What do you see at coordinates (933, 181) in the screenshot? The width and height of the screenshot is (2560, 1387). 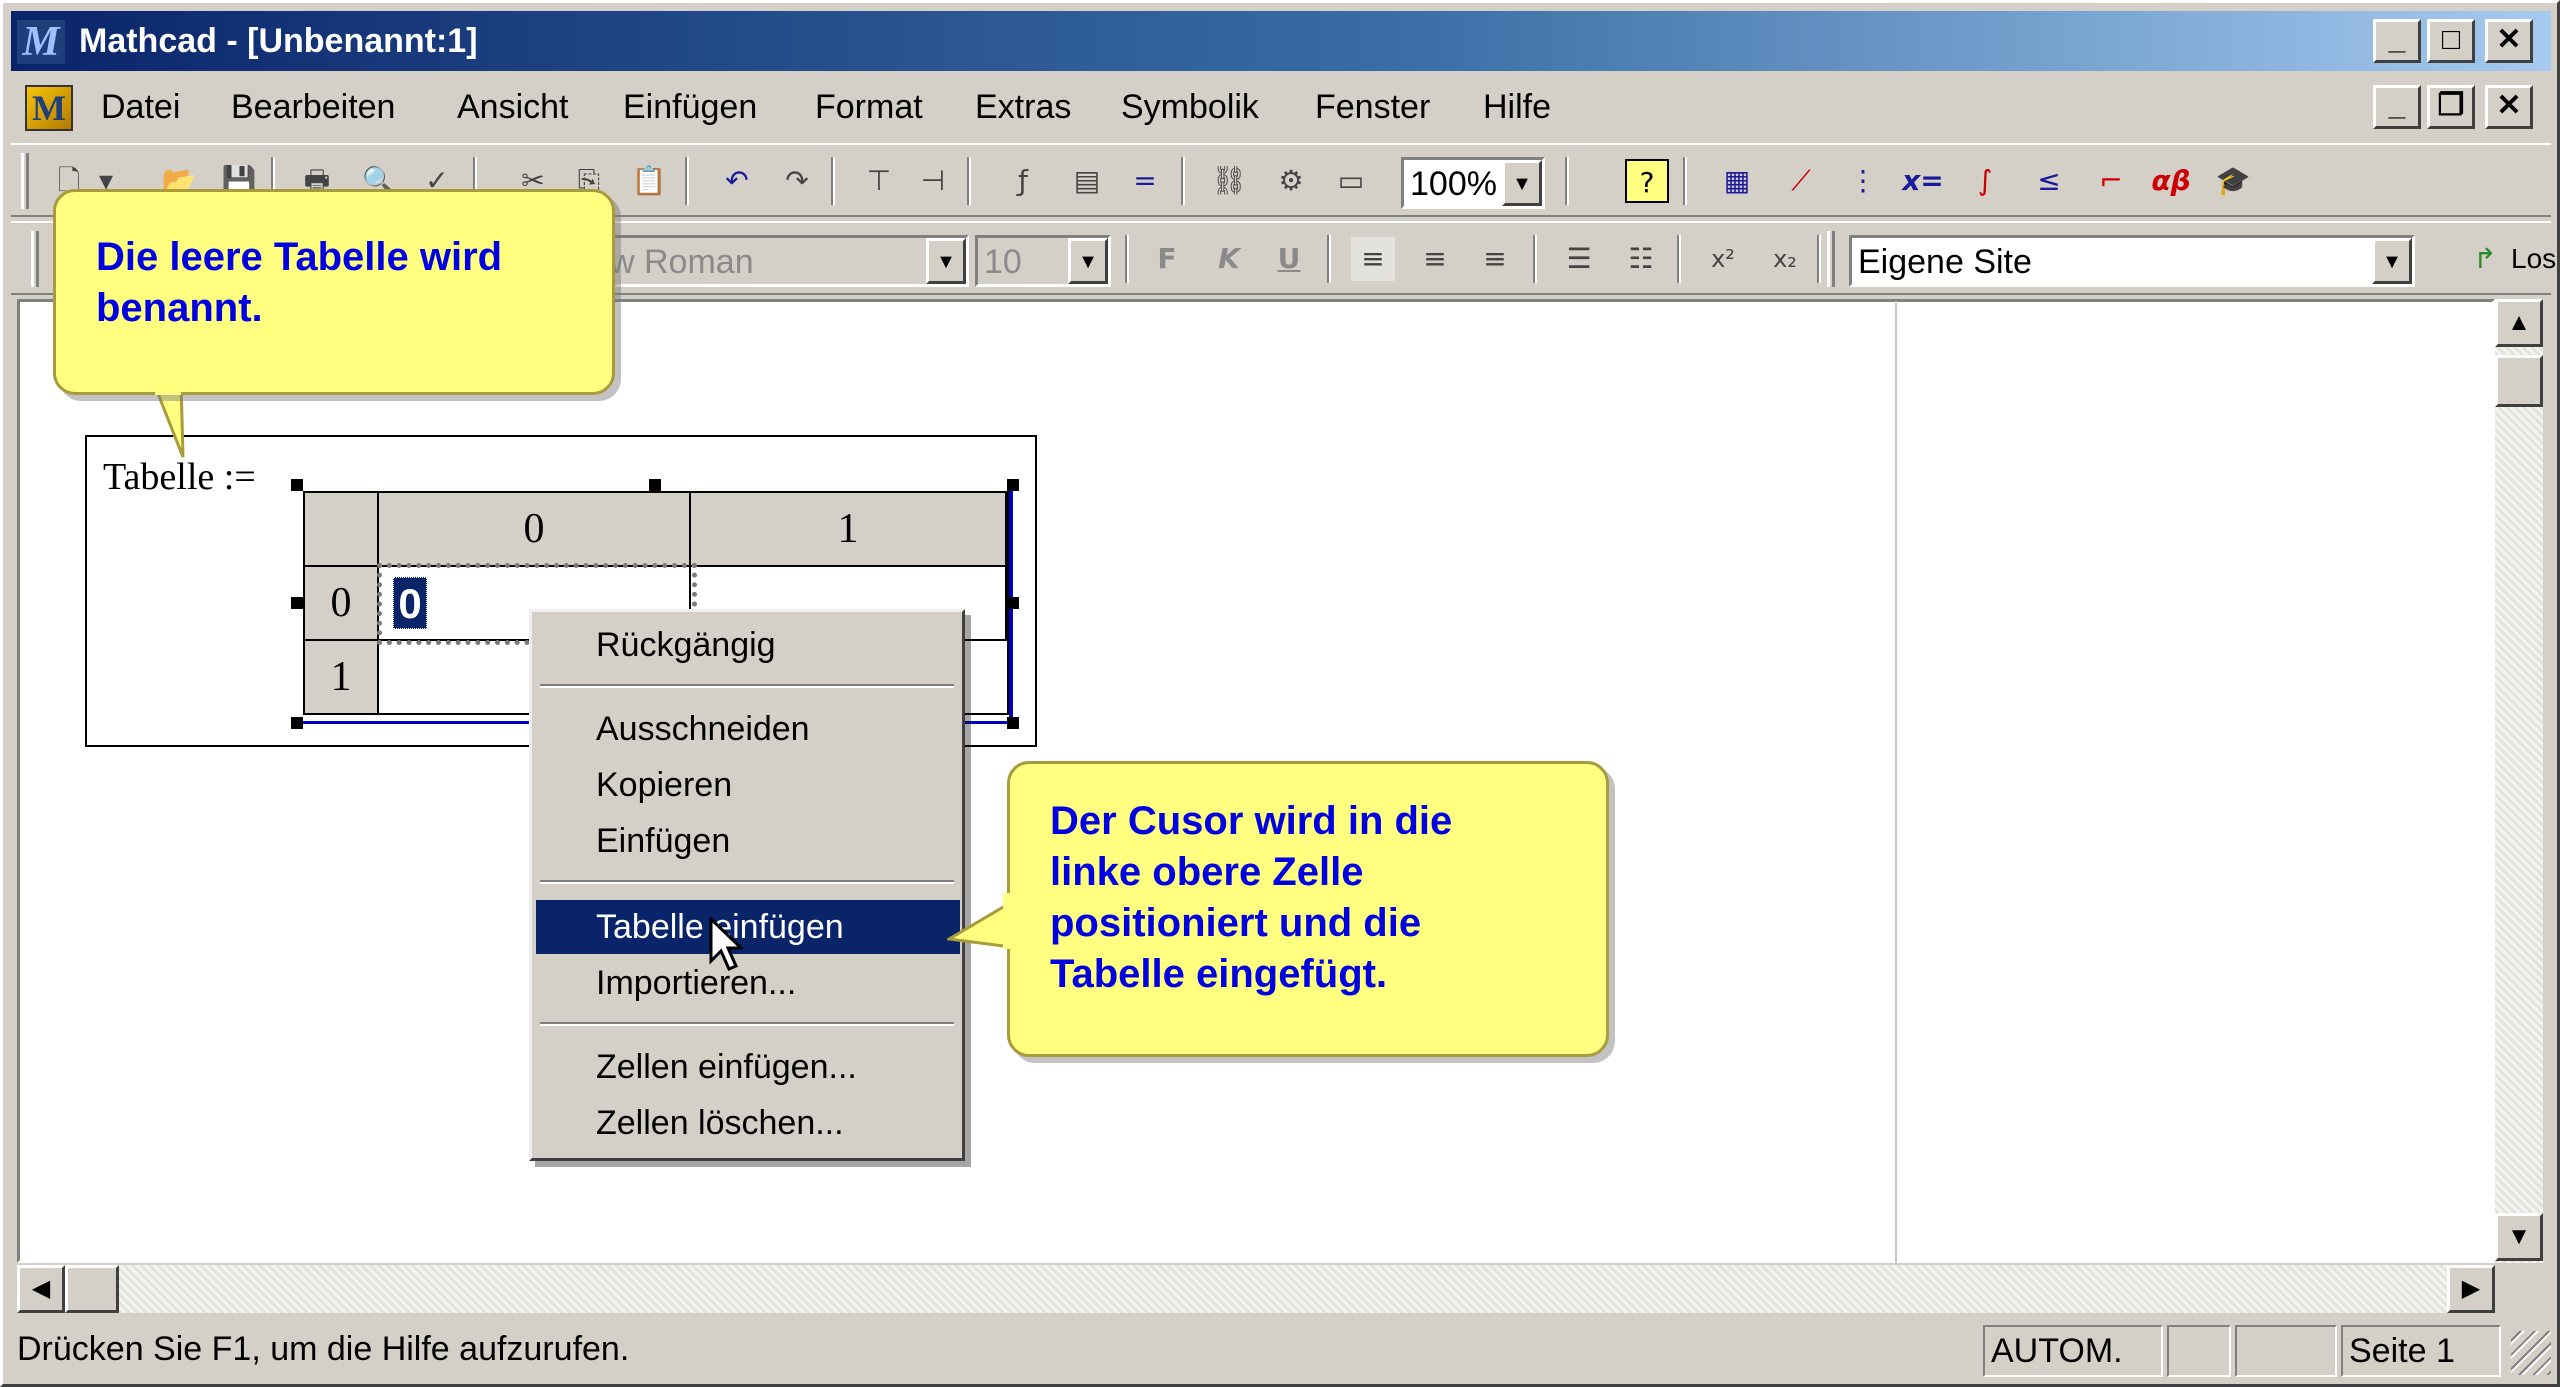 I see `align-down-icon: ⊣` at bounding box center [933, 181].